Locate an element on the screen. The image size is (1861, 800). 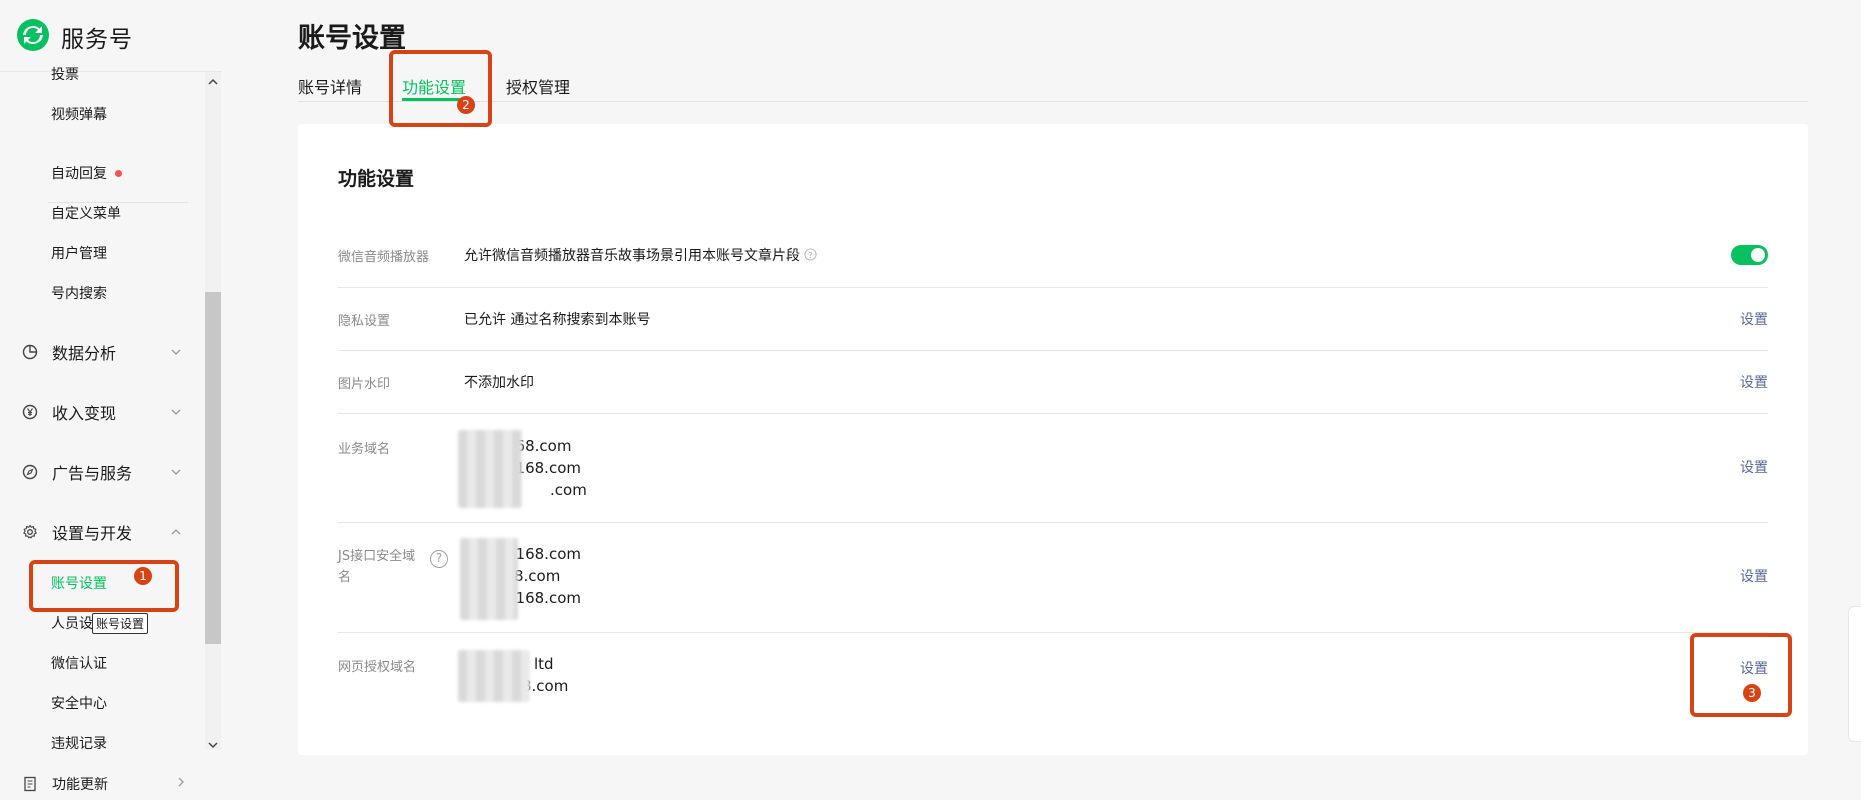
sidebar-item-user-management: 用户管理 is located at coordinates (79, 253).